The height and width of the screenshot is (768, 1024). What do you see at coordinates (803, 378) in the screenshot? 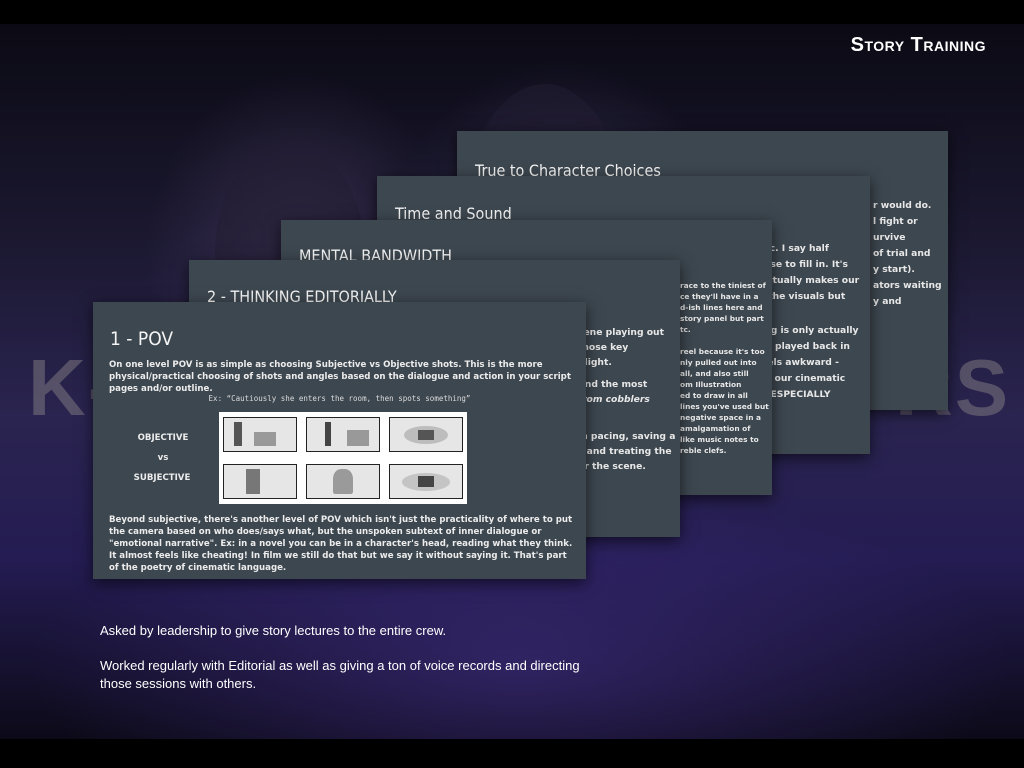
I see `slide-text-line: of our cinematic` at bounding box center [803, 378].